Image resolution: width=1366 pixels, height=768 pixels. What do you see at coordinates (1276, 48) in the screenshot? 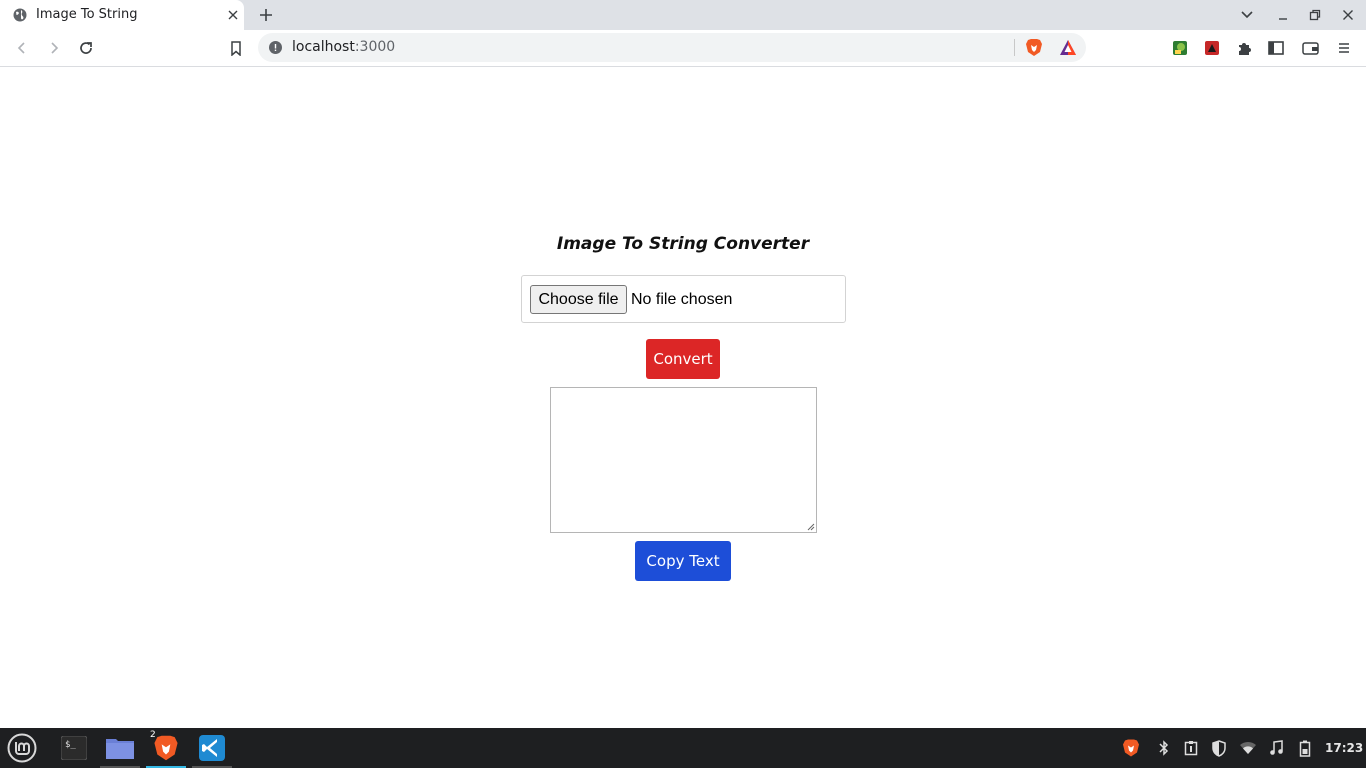
I see `sidebar-icon` at bounding box center [1276, 48].